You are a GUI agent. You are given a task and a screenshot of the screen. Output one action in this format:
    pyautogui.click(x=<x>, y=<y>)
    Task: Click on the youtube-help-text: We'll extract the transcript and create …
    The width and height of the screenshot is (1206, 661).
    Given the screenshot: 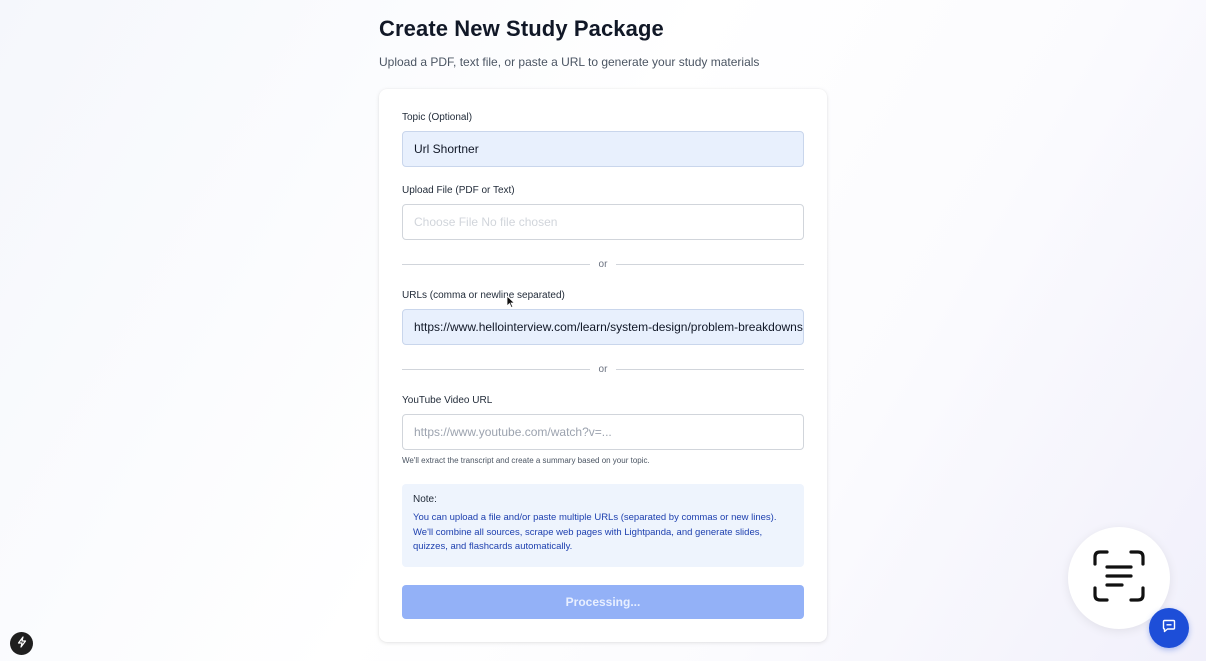 What is the action you would take?
    pyautogui.click(x=526, y=460)
    